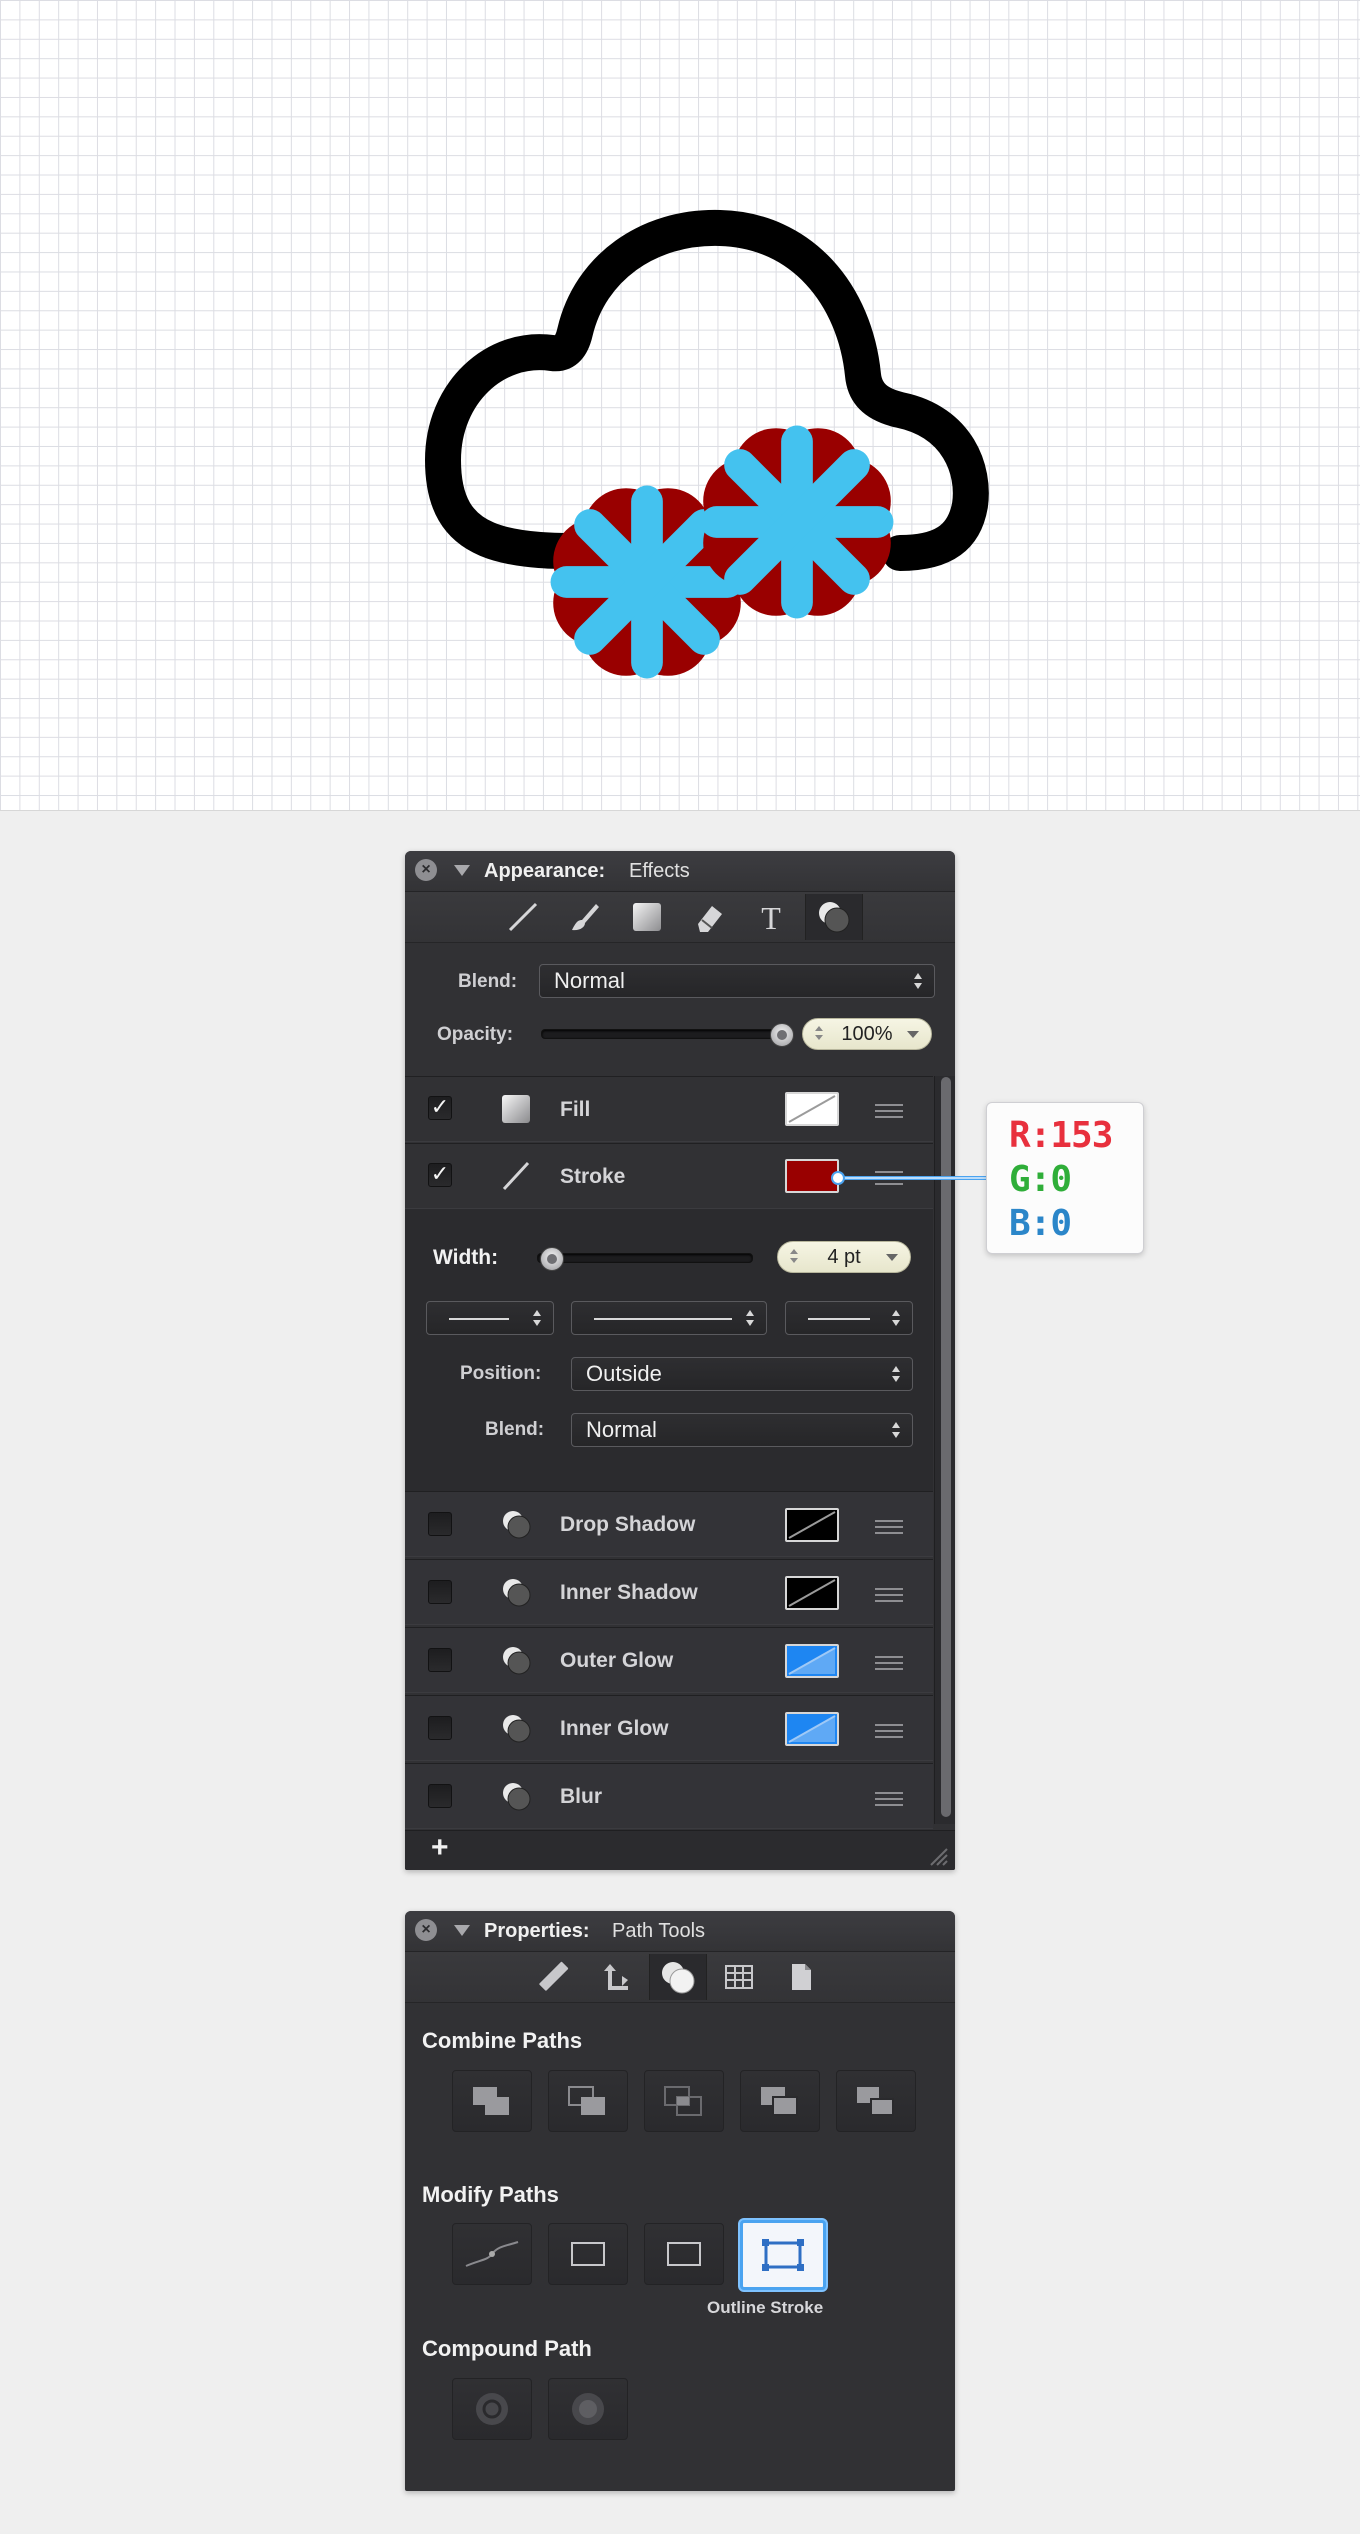 The width and height of the screenshot is (1360, 2534). Describe the element at coordinates (669, 1592) in the screenshot. I see `effect-row-inner-shadow: Inner Shadow` at that location.